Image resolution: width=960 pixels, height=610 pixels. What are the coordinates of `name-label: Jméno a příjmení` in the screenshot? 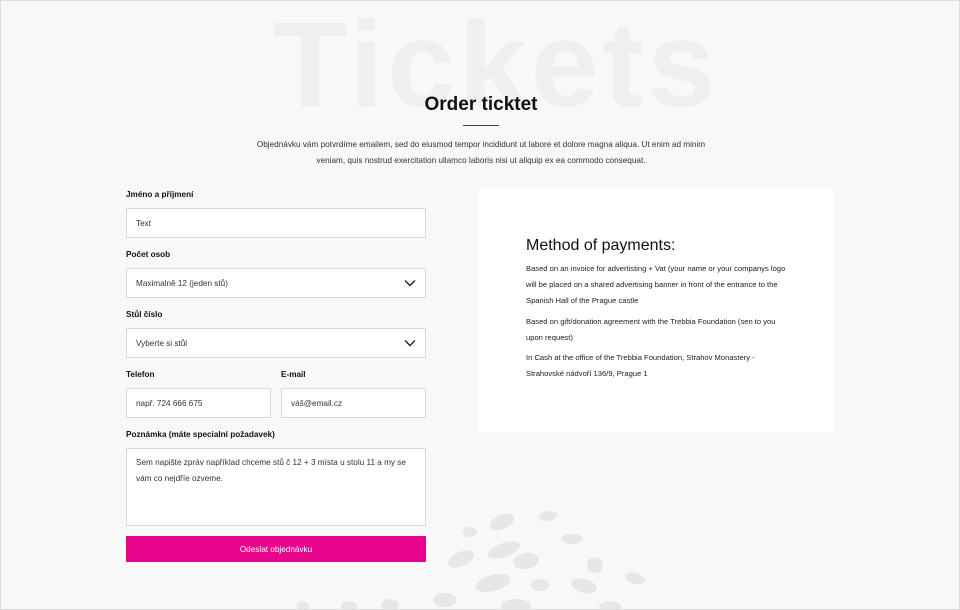 It's located at (160, 194).